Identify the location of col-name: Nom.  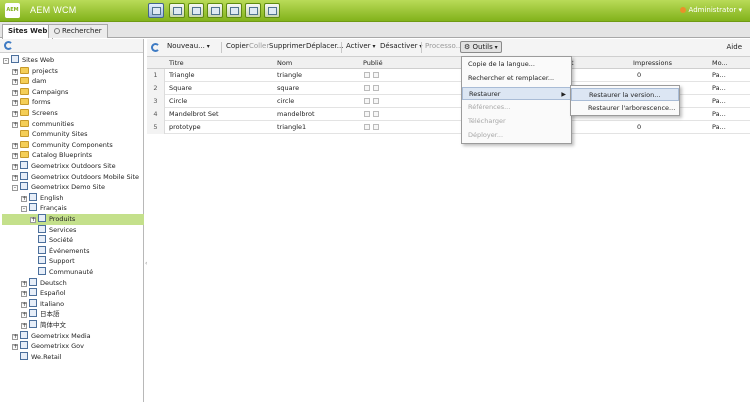
(284, 63).